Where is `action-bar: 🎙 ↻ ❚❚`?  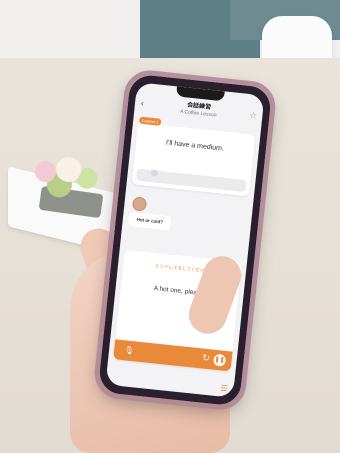
action-bar: 🎙 ↻ ❚❚ is located at coordinates (173, 355).